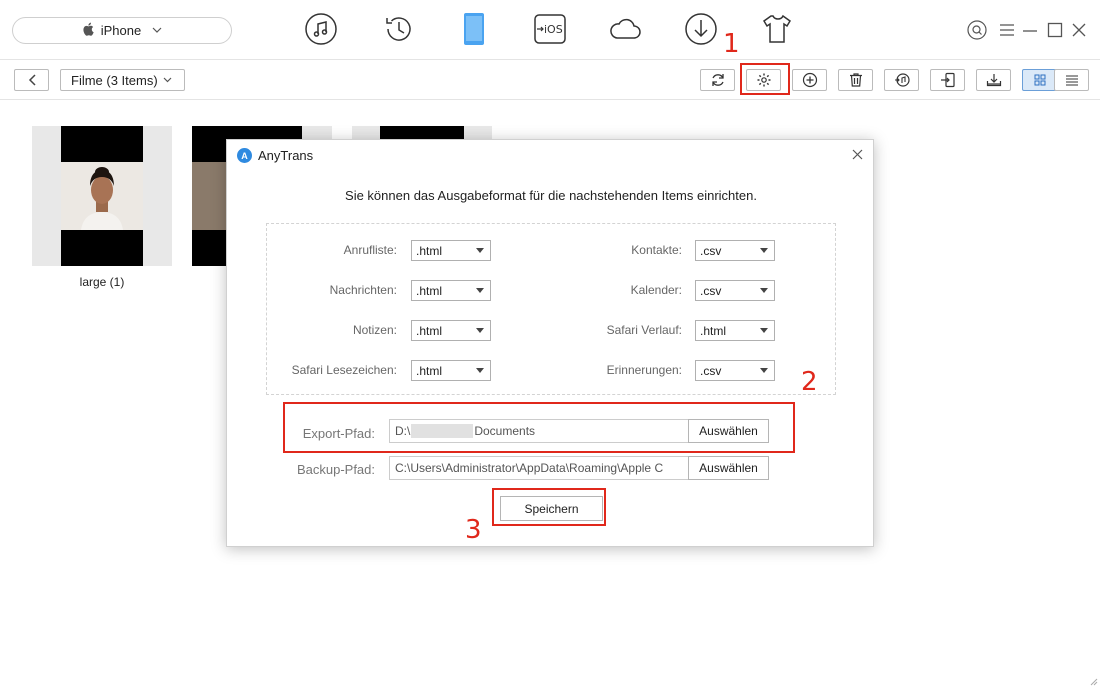 The image size is (1100, 689). Describe the element at coordinates (320, 469) in the screenshot. I see `backup-path-label: Backup-Pfad:` at that location.